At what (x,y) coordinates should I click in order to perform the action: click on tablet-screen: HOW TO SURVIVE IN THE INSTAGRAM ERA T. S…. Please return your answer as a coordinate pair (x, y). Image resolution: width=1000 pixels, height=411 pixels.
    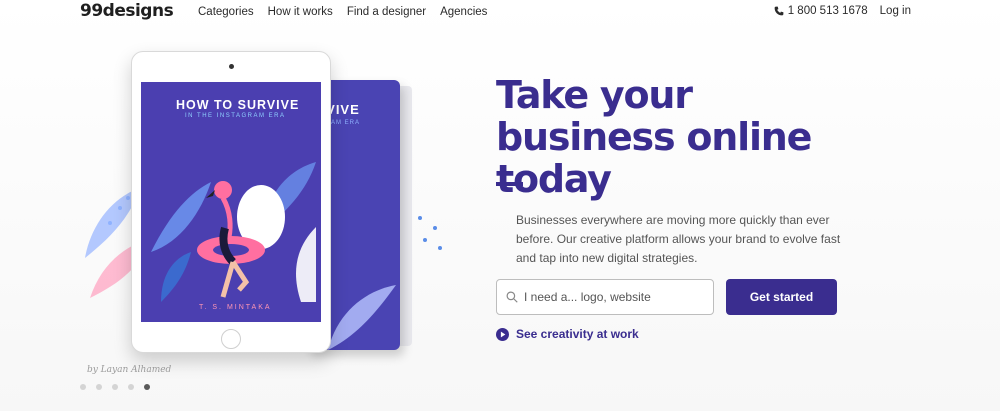
    Looking at the image, I should click on (231, 202).